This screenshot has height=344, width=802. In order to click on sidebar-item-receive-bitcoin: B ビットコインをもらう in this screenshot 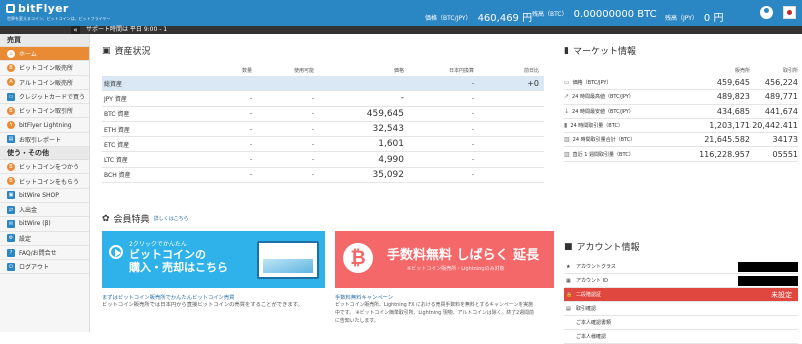, I will do `click(44, 181)`.